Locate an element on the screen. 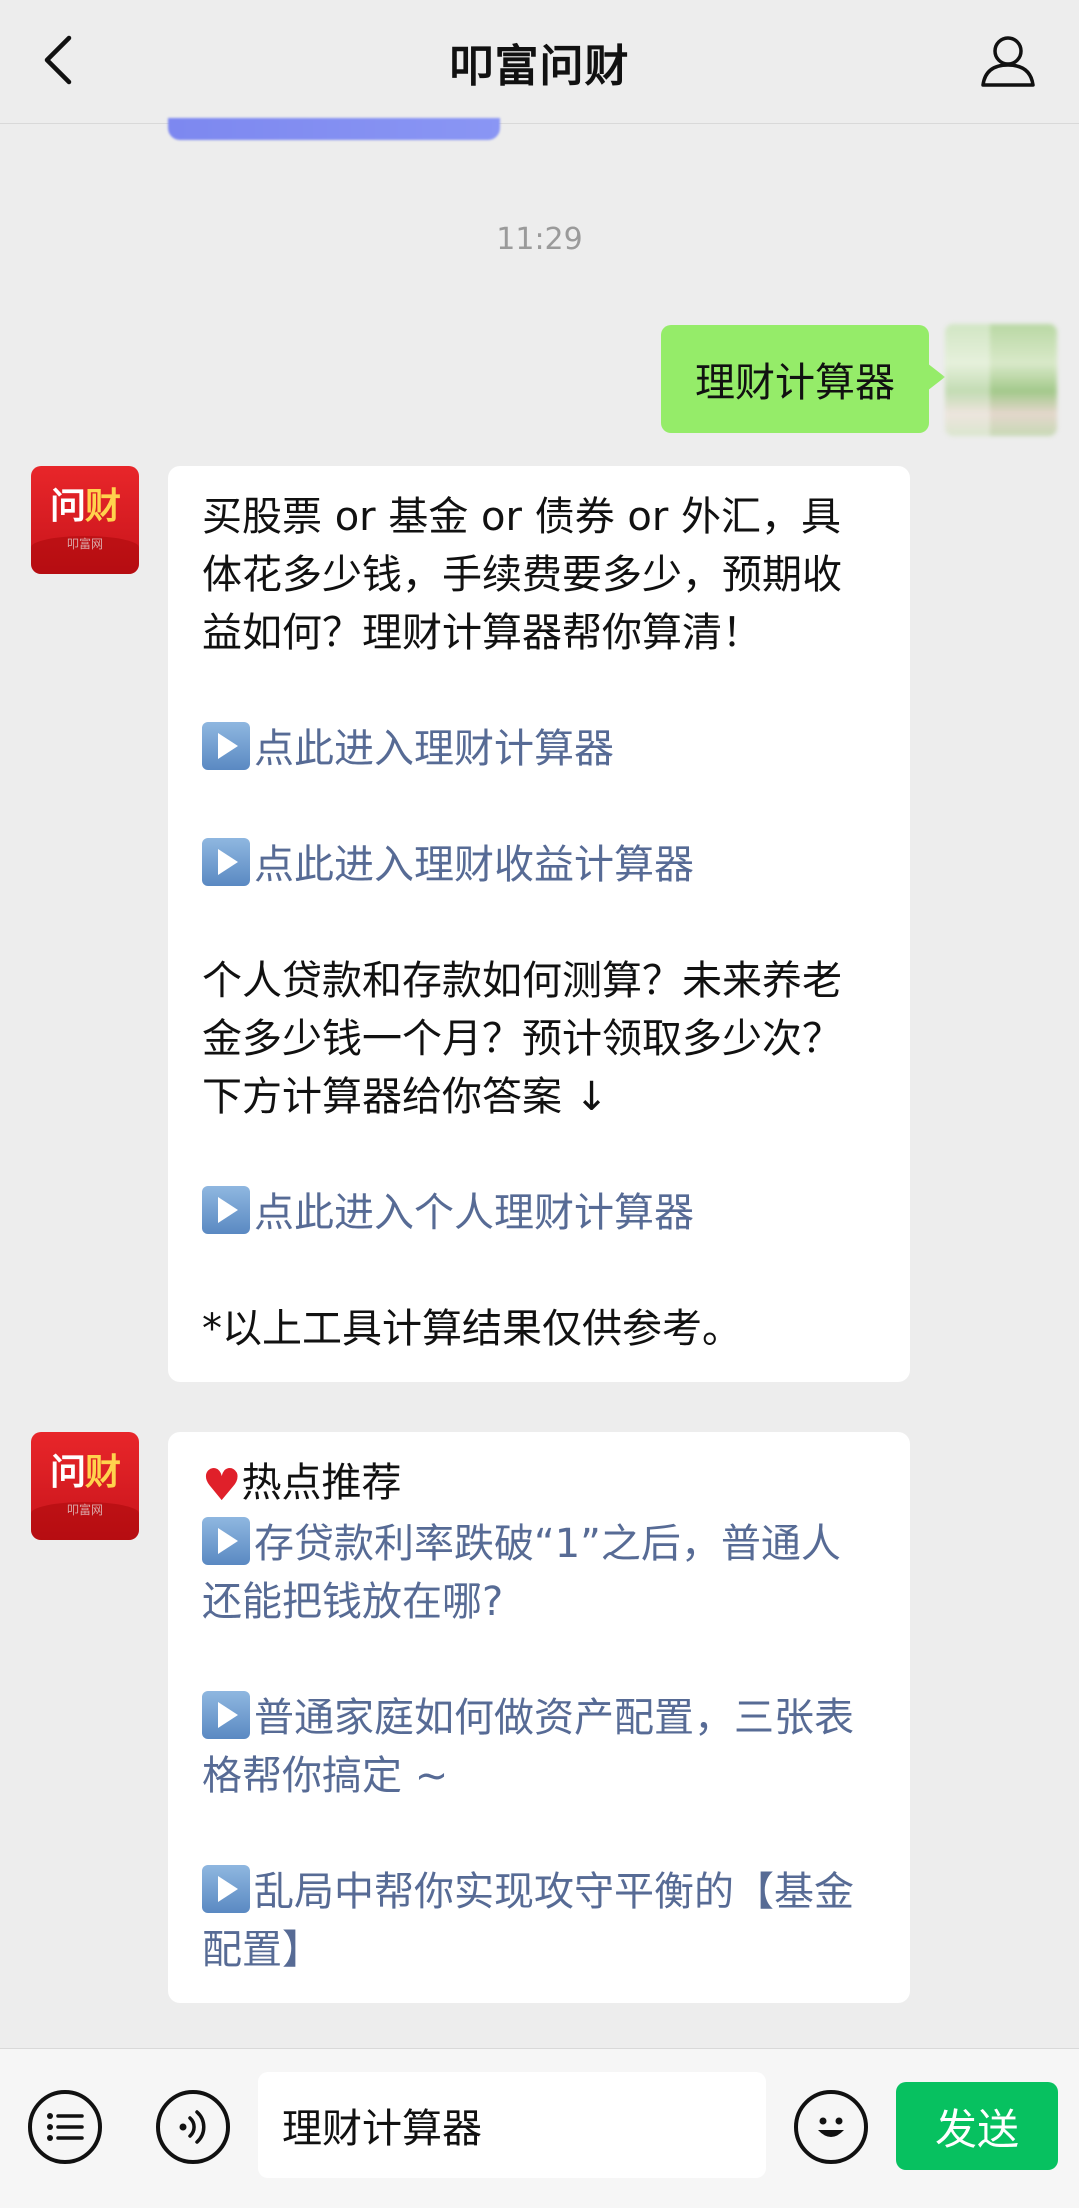 This screenshot has height=2208, width=1079. voice-button is located at coordinates (193, 2127).